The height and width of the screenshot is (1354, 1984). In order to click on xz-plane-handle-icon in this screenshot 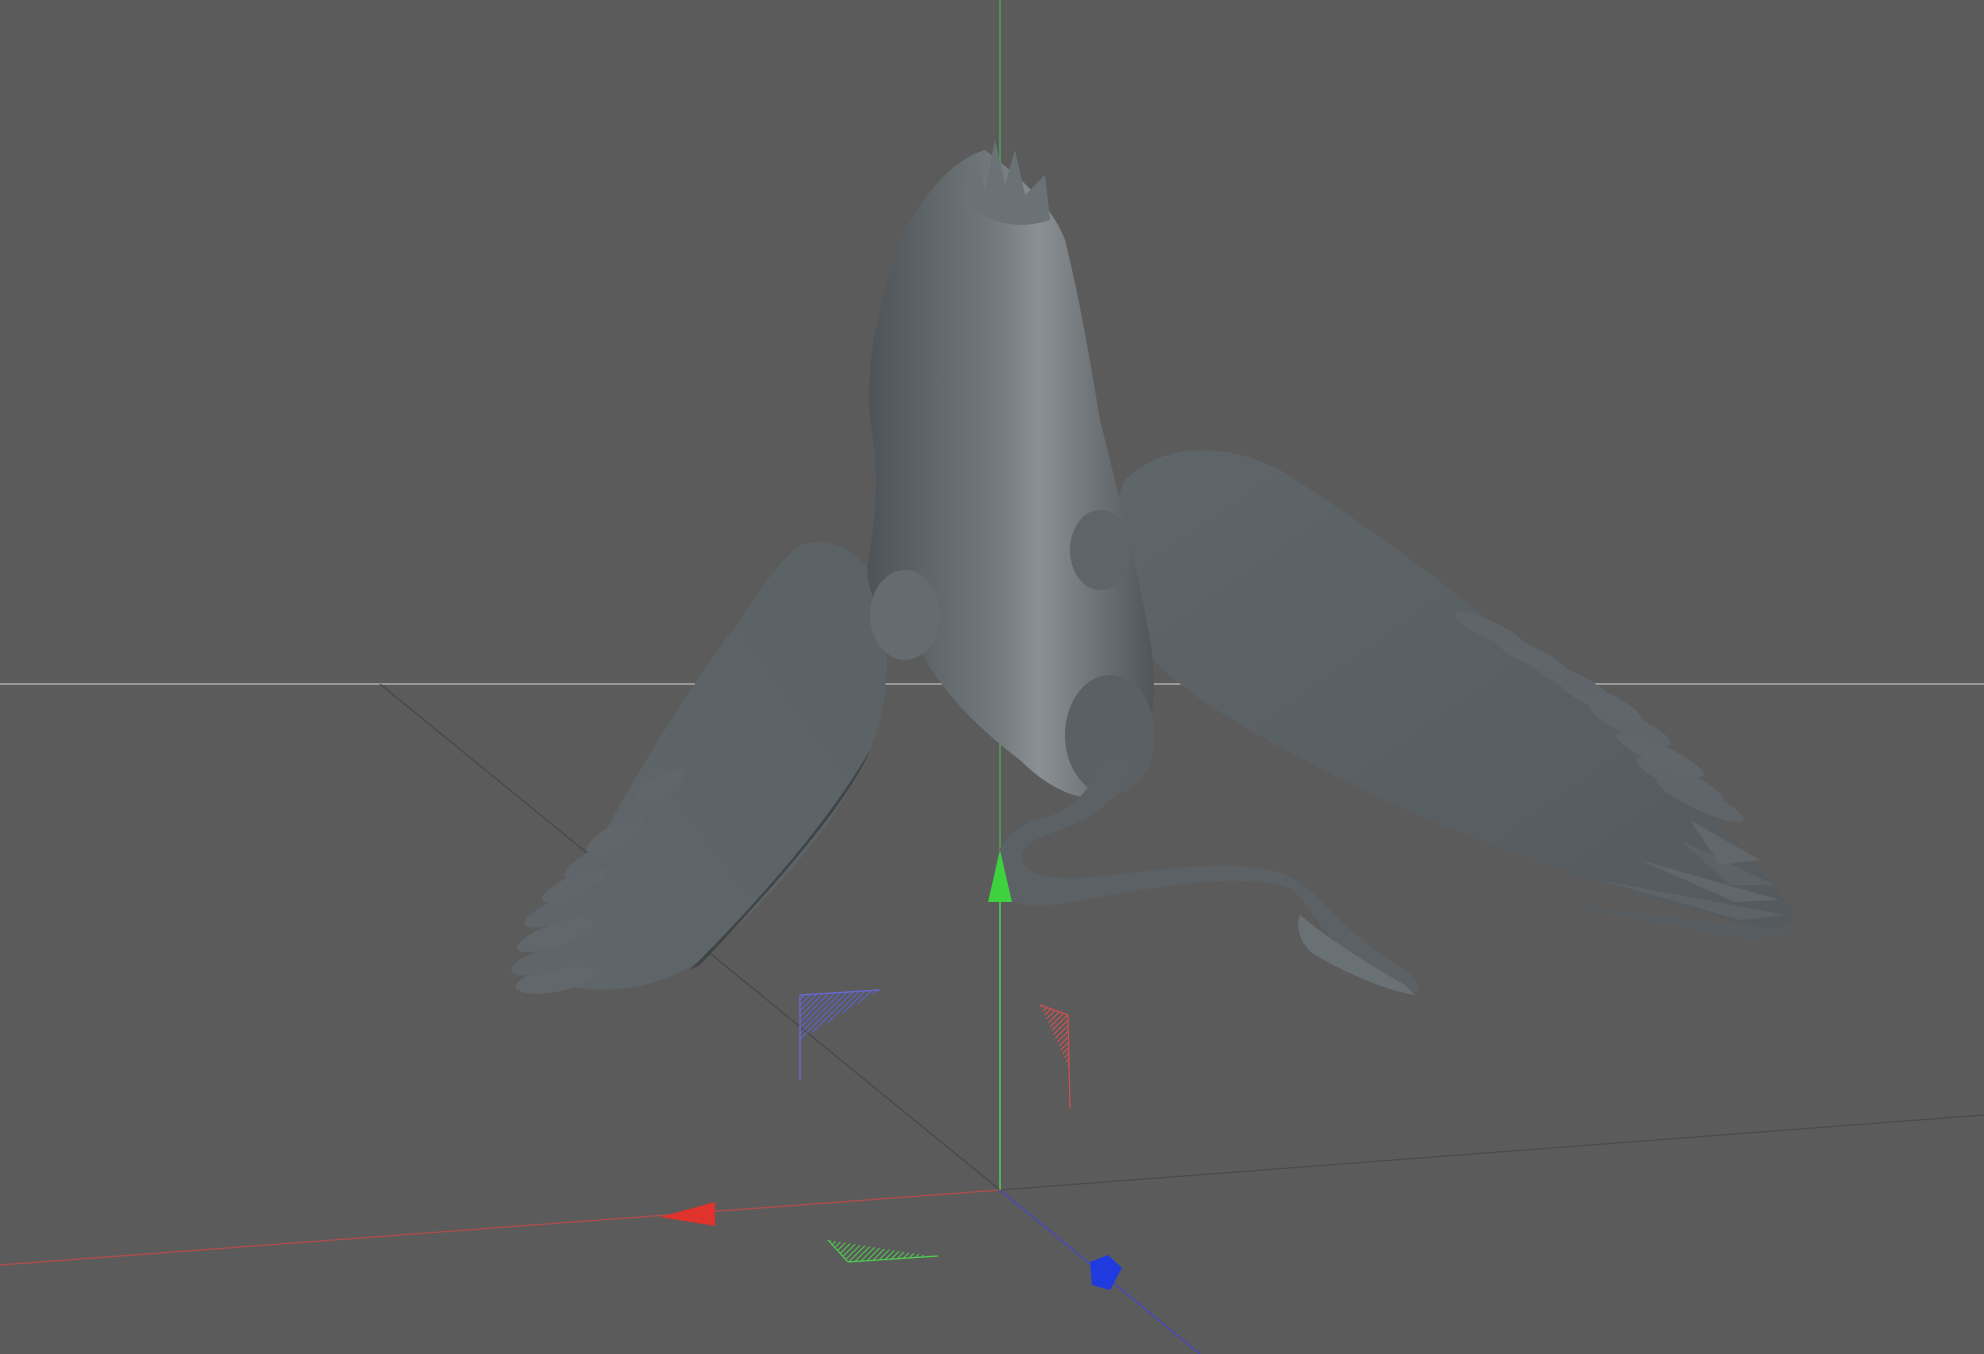, I will do `click(883, 1251)`.